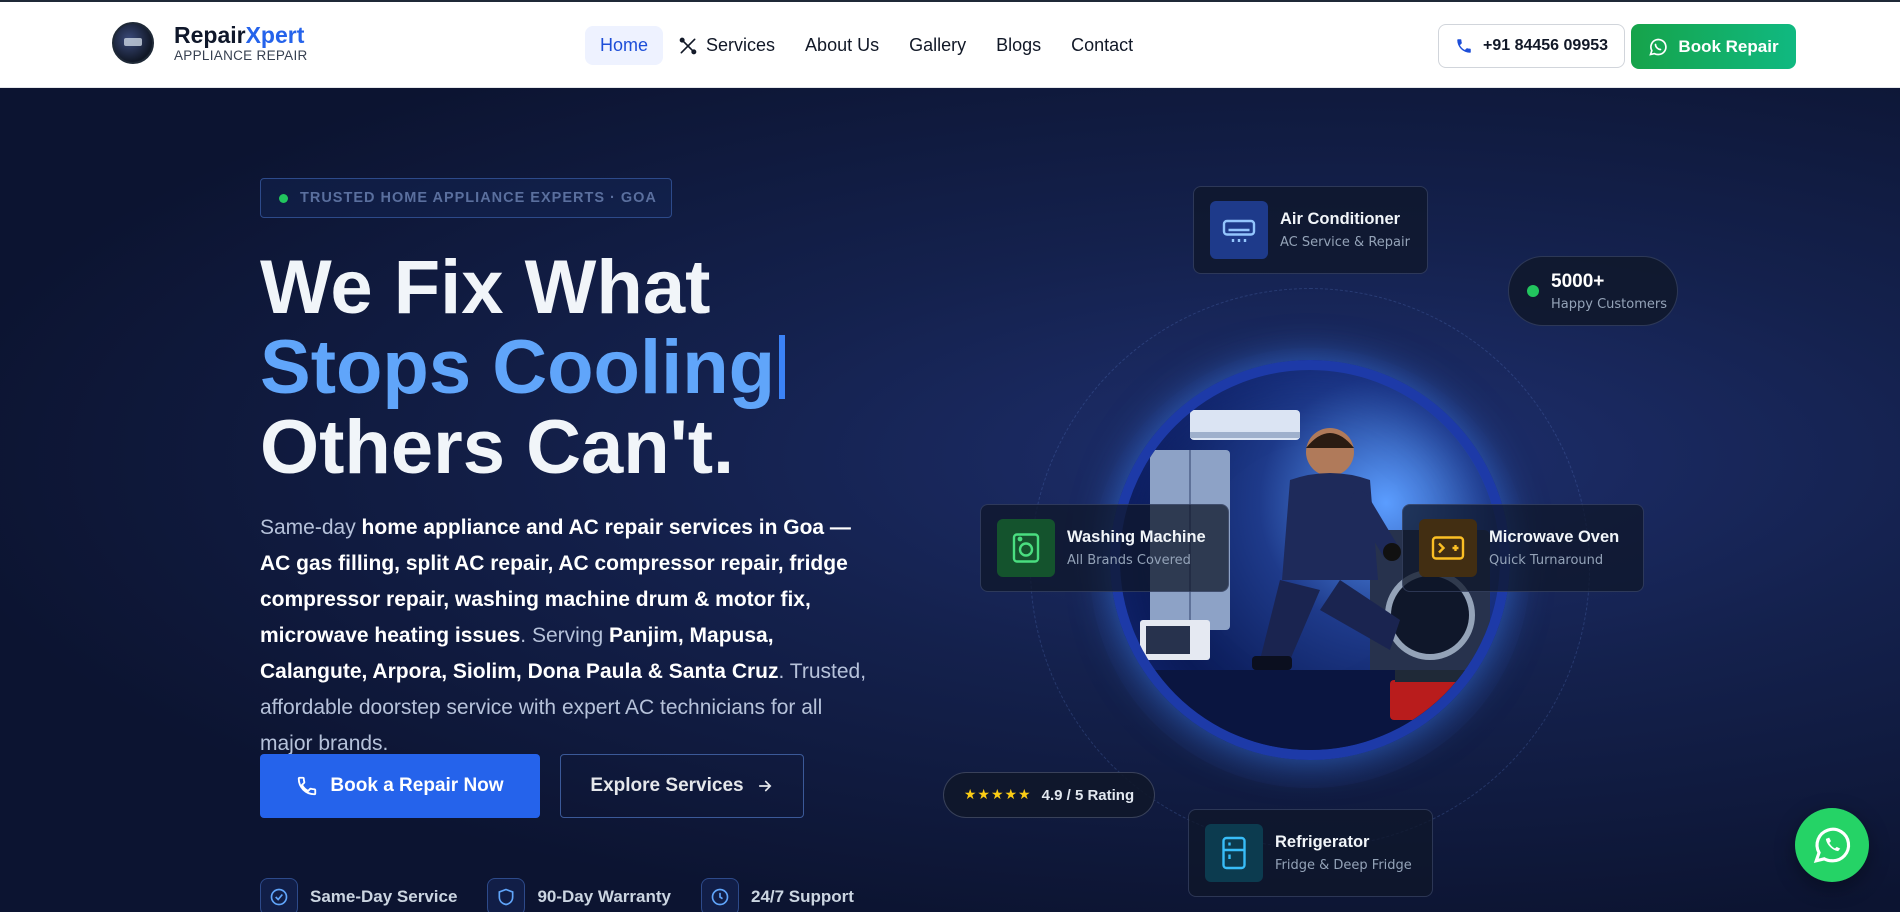 The width and height of the screenshot is (1900, 912). I want to click on nav-contact: Contact, so click(1102, 45).